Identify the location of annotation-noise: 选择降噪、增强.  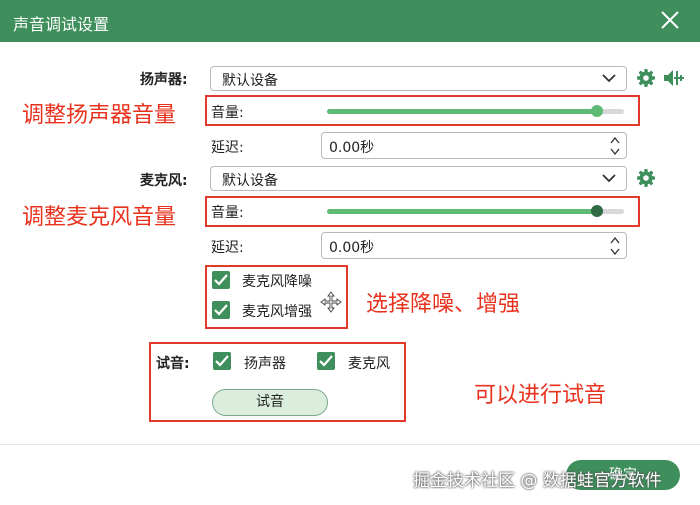
(443, 304).